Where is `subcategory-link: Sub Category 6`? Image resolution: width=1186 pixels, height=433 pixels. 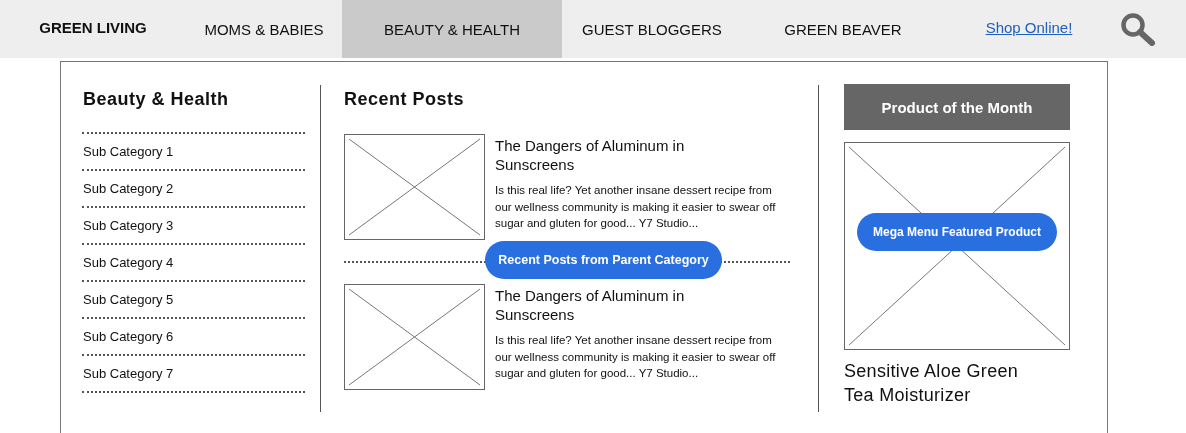
subcategory-link: Sub Category 6 is located at coordinates (193, 337).